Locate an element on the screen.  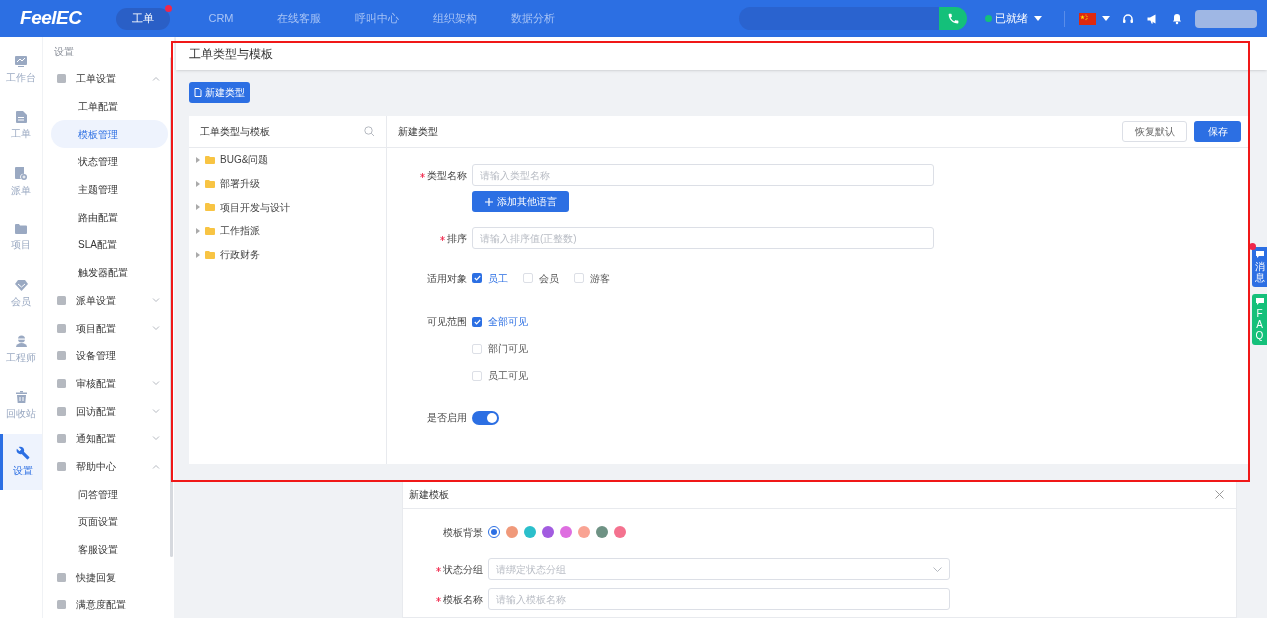
tree-item: 部署升级 is located at coordinates (287, 183).